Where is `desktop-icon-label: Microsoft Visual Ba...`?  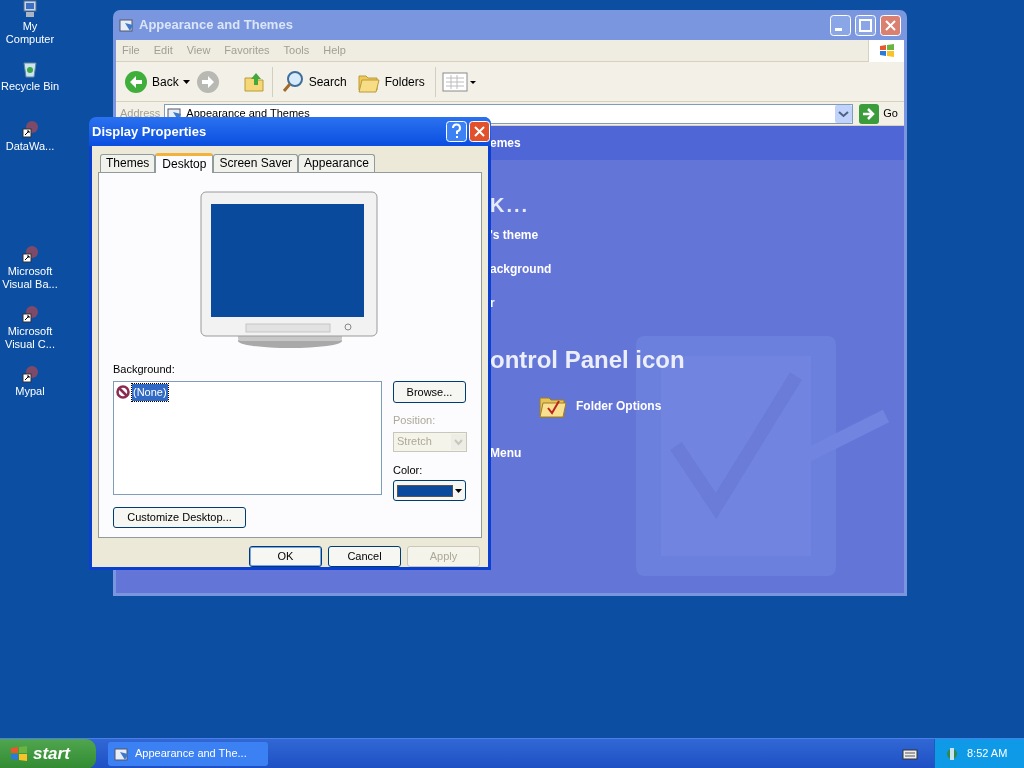
desktop-icon-label: Microsoft Visual Ba... is located at coordinates (30, 278).